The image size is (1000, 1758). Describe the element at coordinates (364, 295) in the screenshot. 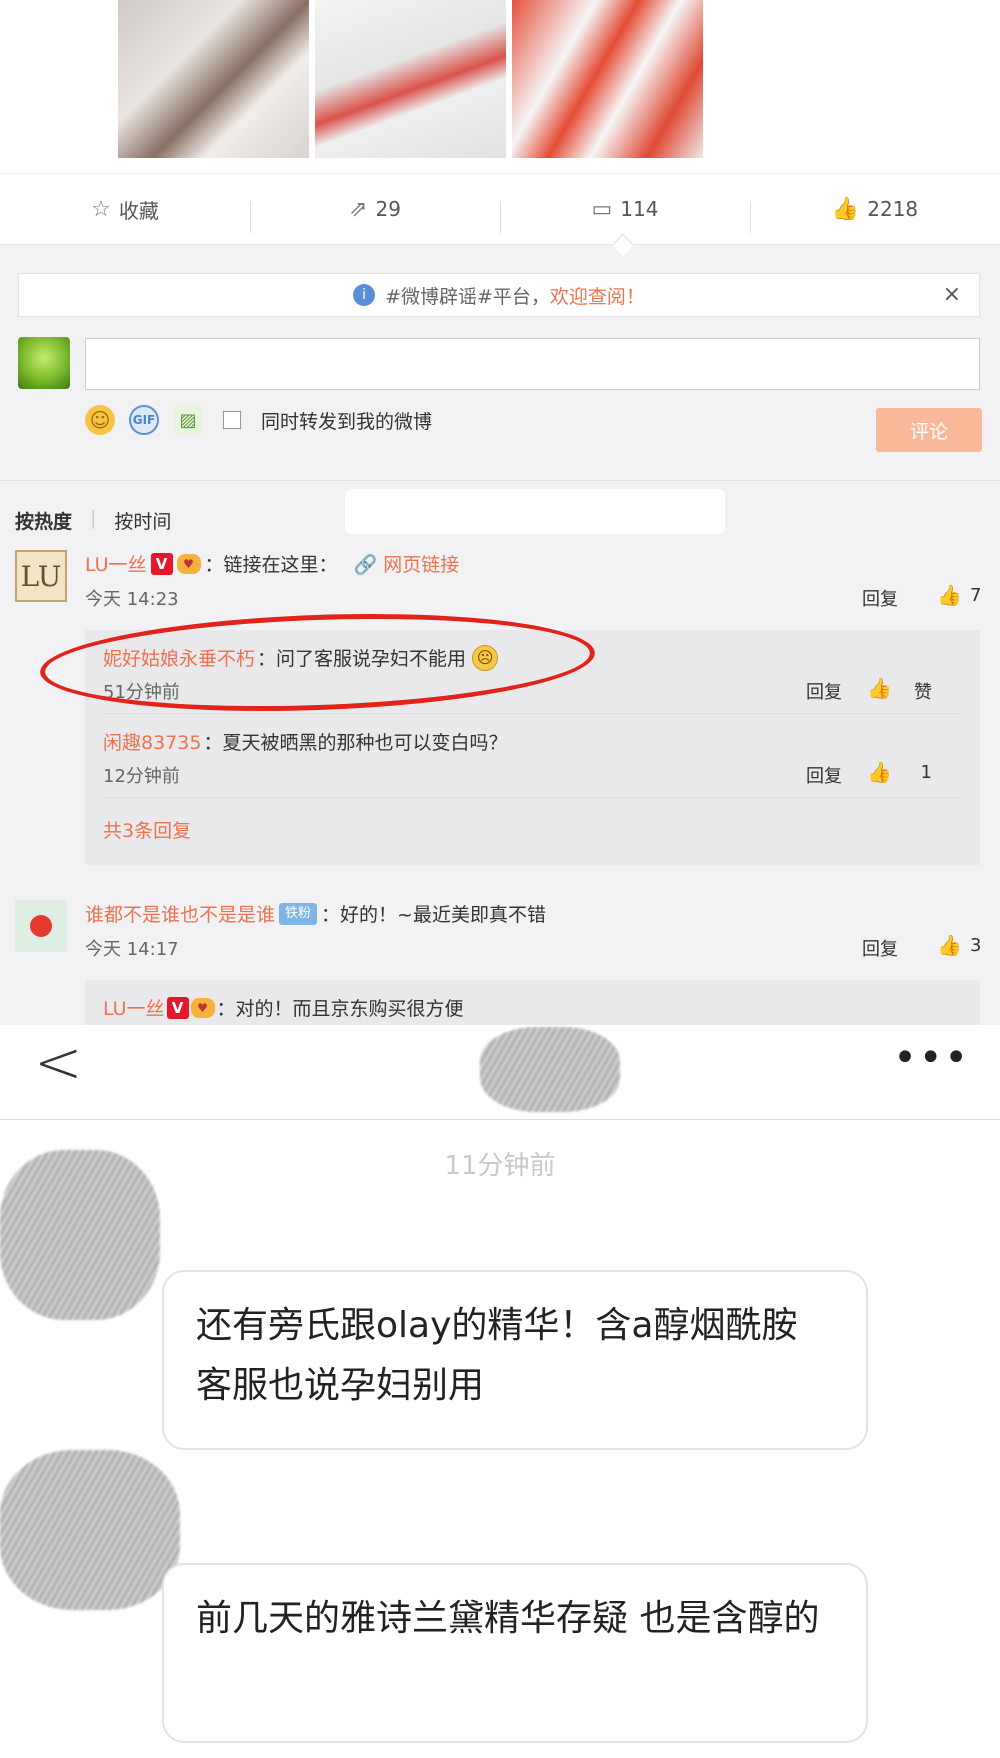

I see `info-icon: i` at that location.